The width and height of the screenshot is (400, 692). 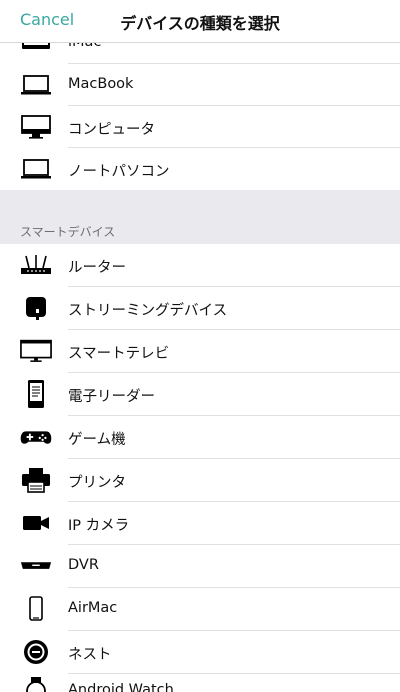 What do you see at coordinates (200, 217) in the screenshot?
I see `section-header-smart-devices: スマートデバイス` at bounding box center [200, 217].